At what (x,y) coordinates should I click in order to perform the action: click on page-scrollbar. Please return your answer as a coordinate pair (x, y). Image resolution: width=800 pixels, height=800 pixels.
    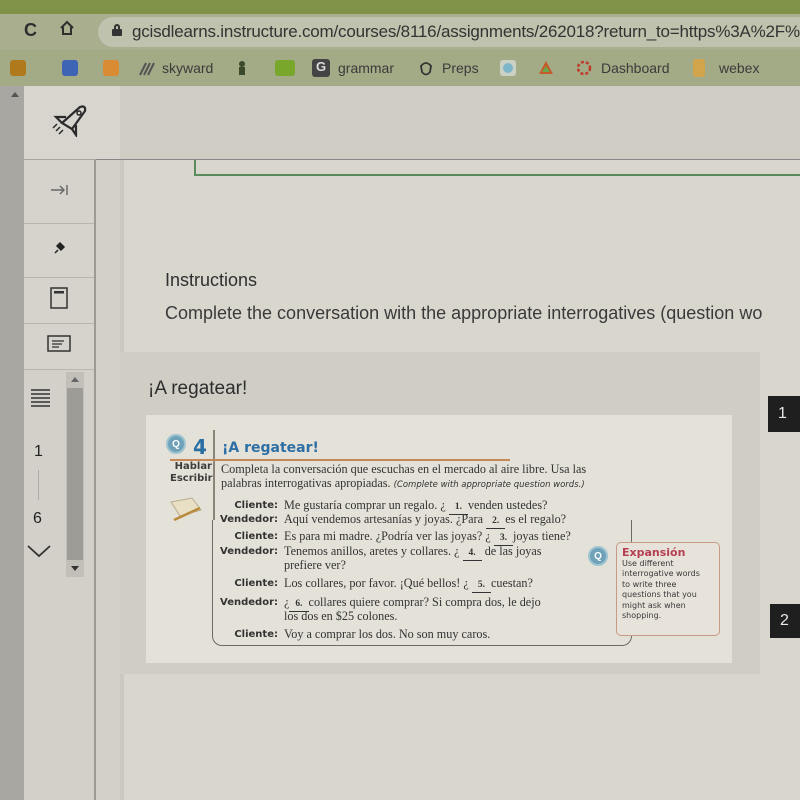
    Looking at the image, I should click on (75, 474).